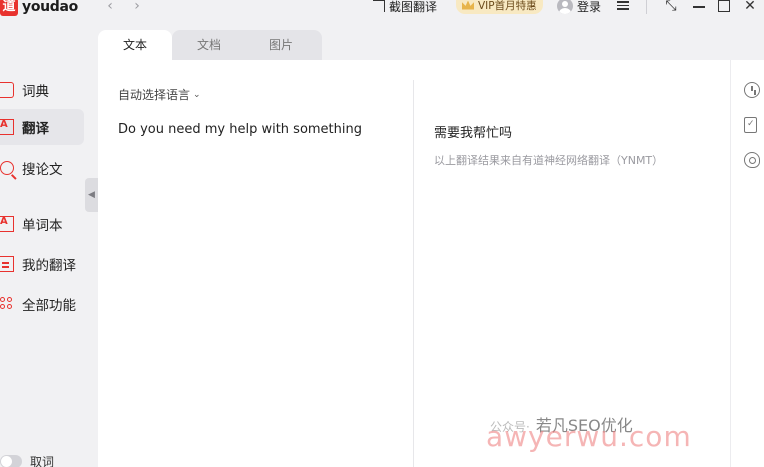 The image size is (764, 467). I want to click on forward-arrow-icon: ›, so click(137, 7).